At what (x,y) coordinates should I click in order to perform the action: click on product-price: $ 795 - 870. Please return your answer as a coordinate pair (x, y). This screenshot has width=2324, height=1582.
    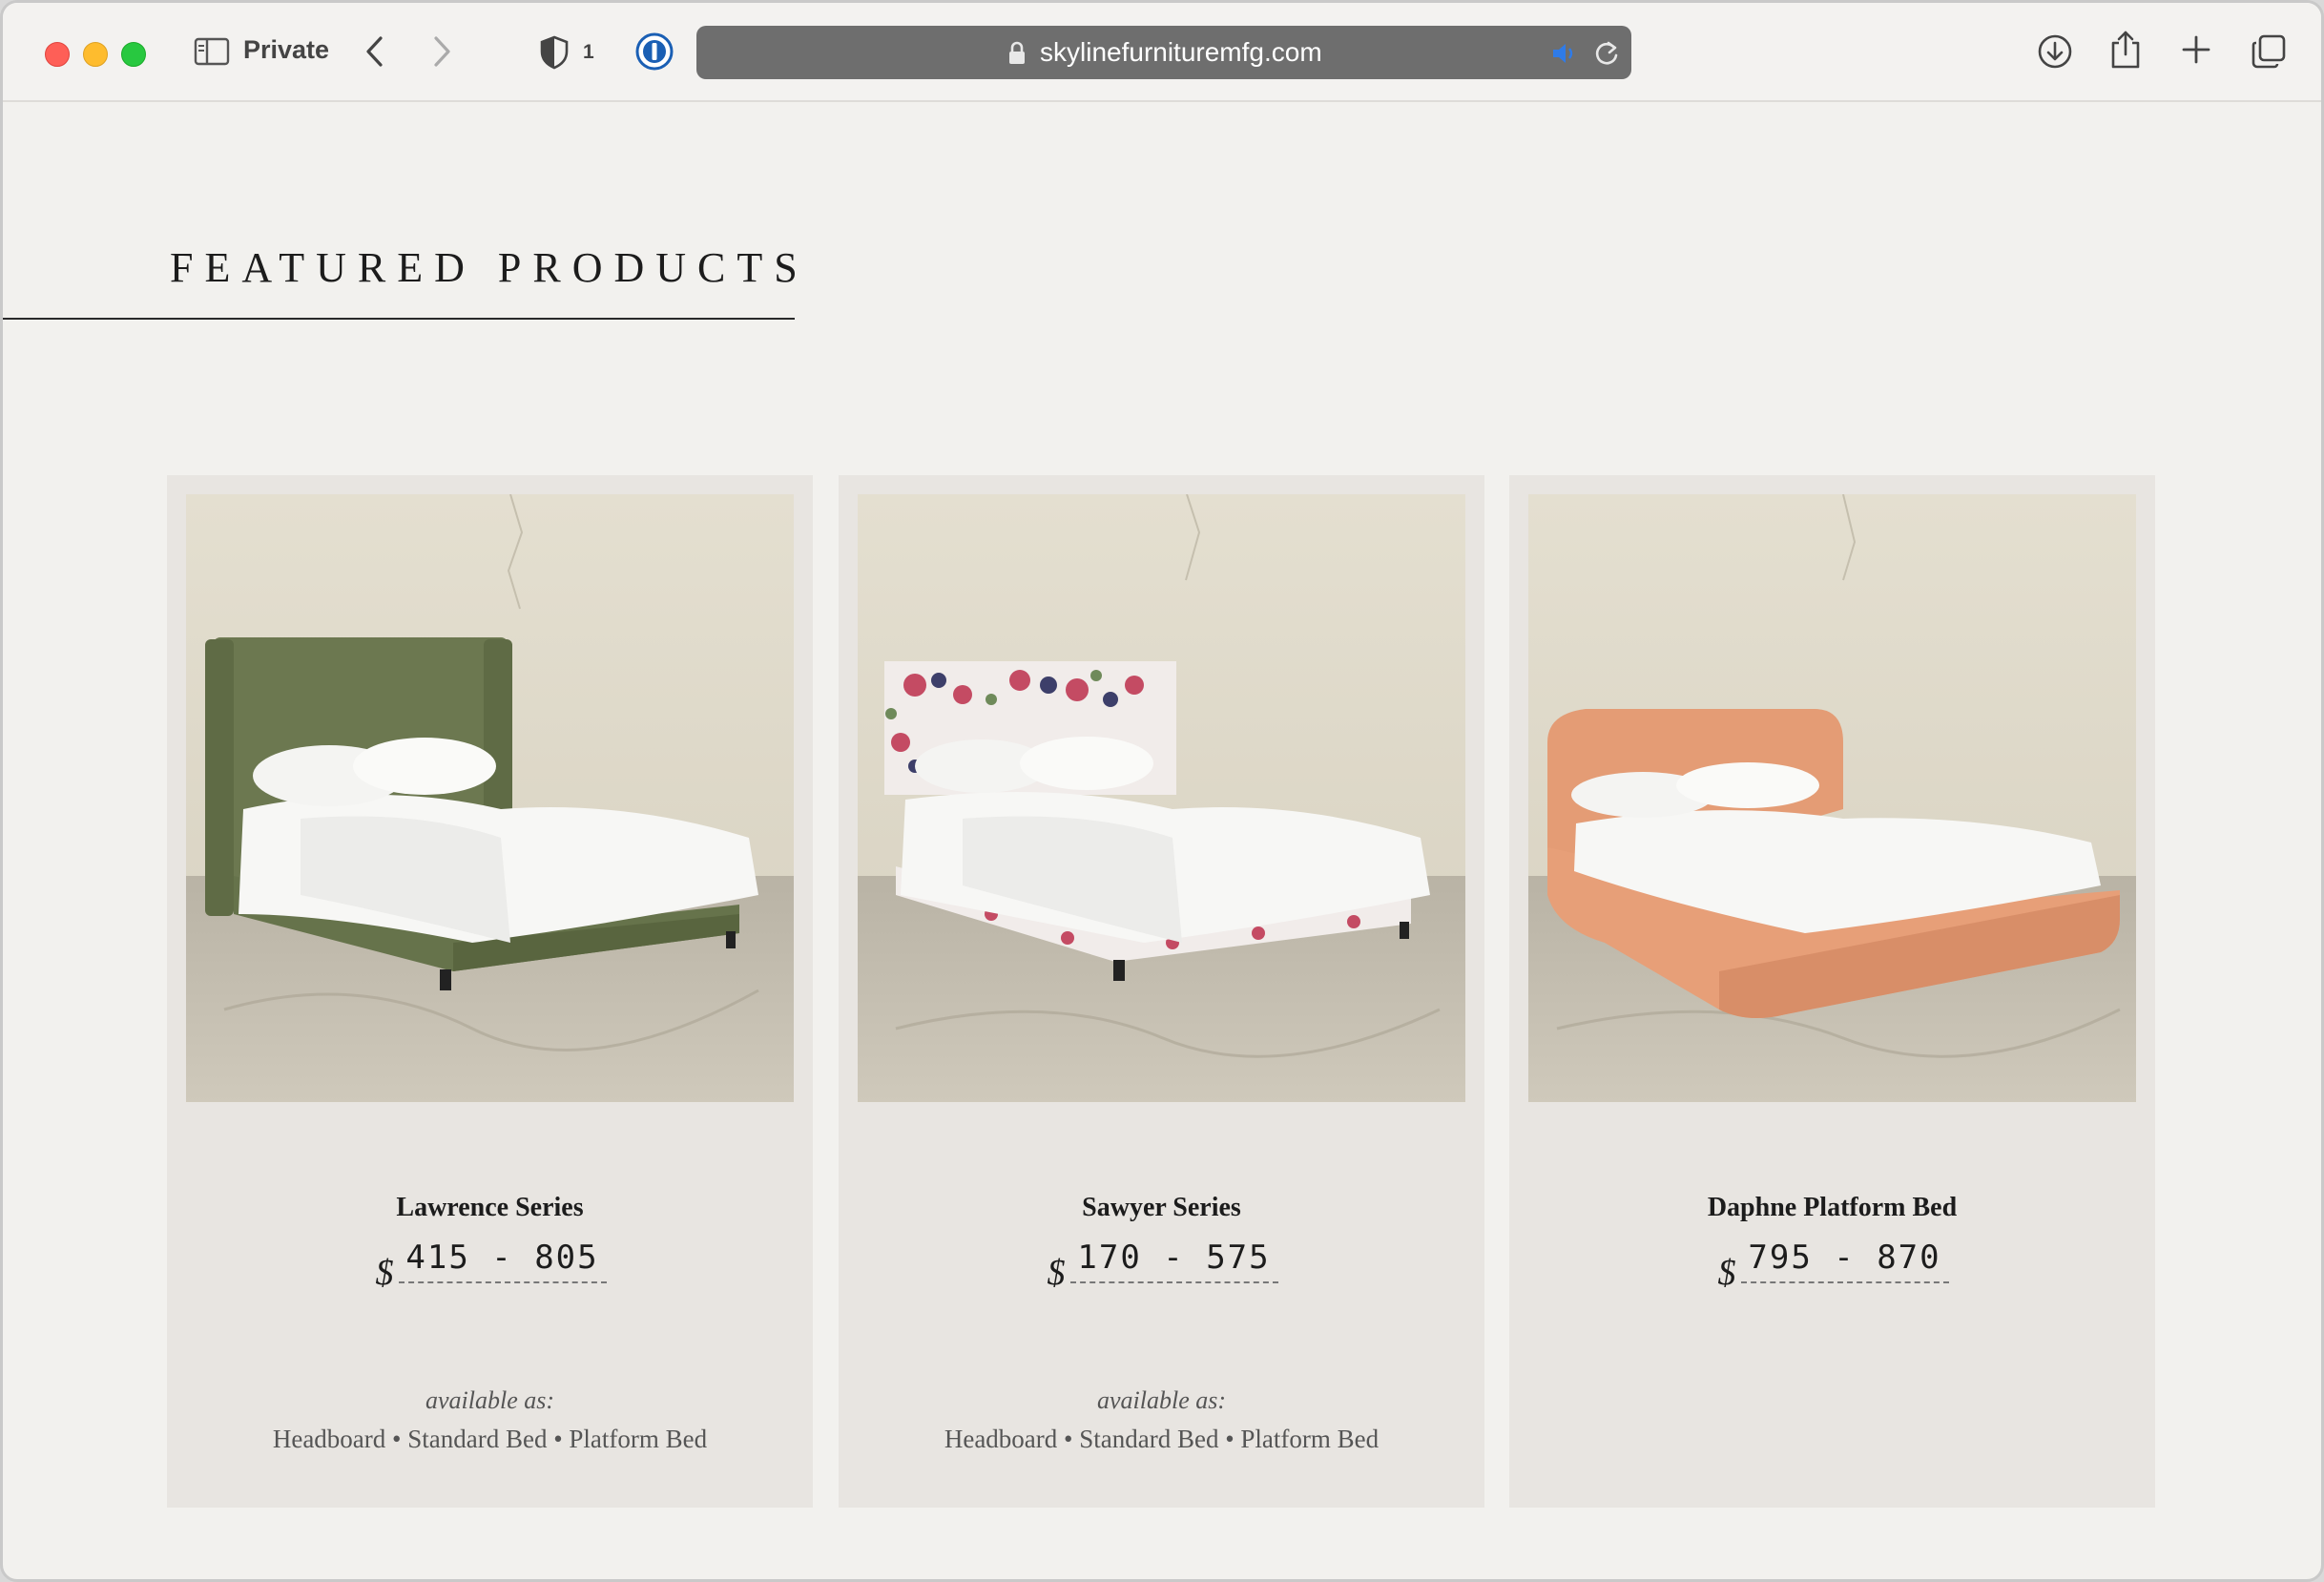
    Looking at the image, I should click on (1832, 1267).